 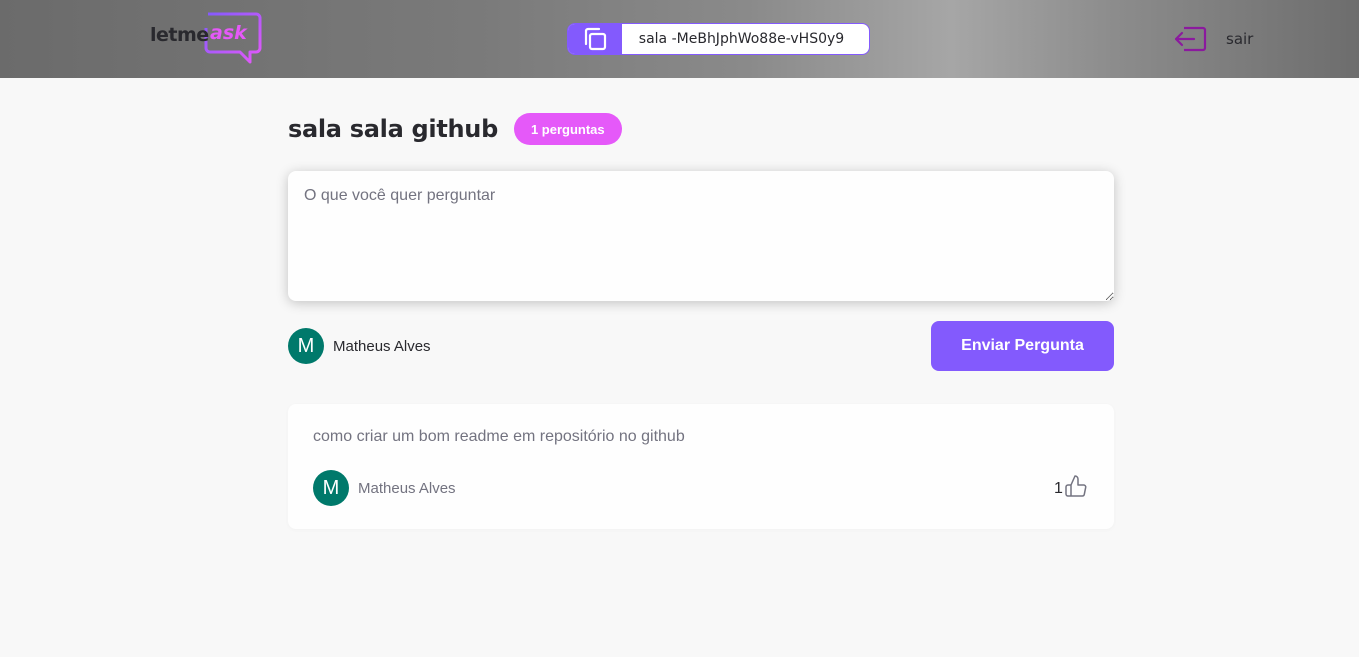 I want to click on room-code-button: sala -MeBhJphWo88e-vHS0y9, so click(x=718, y=39).